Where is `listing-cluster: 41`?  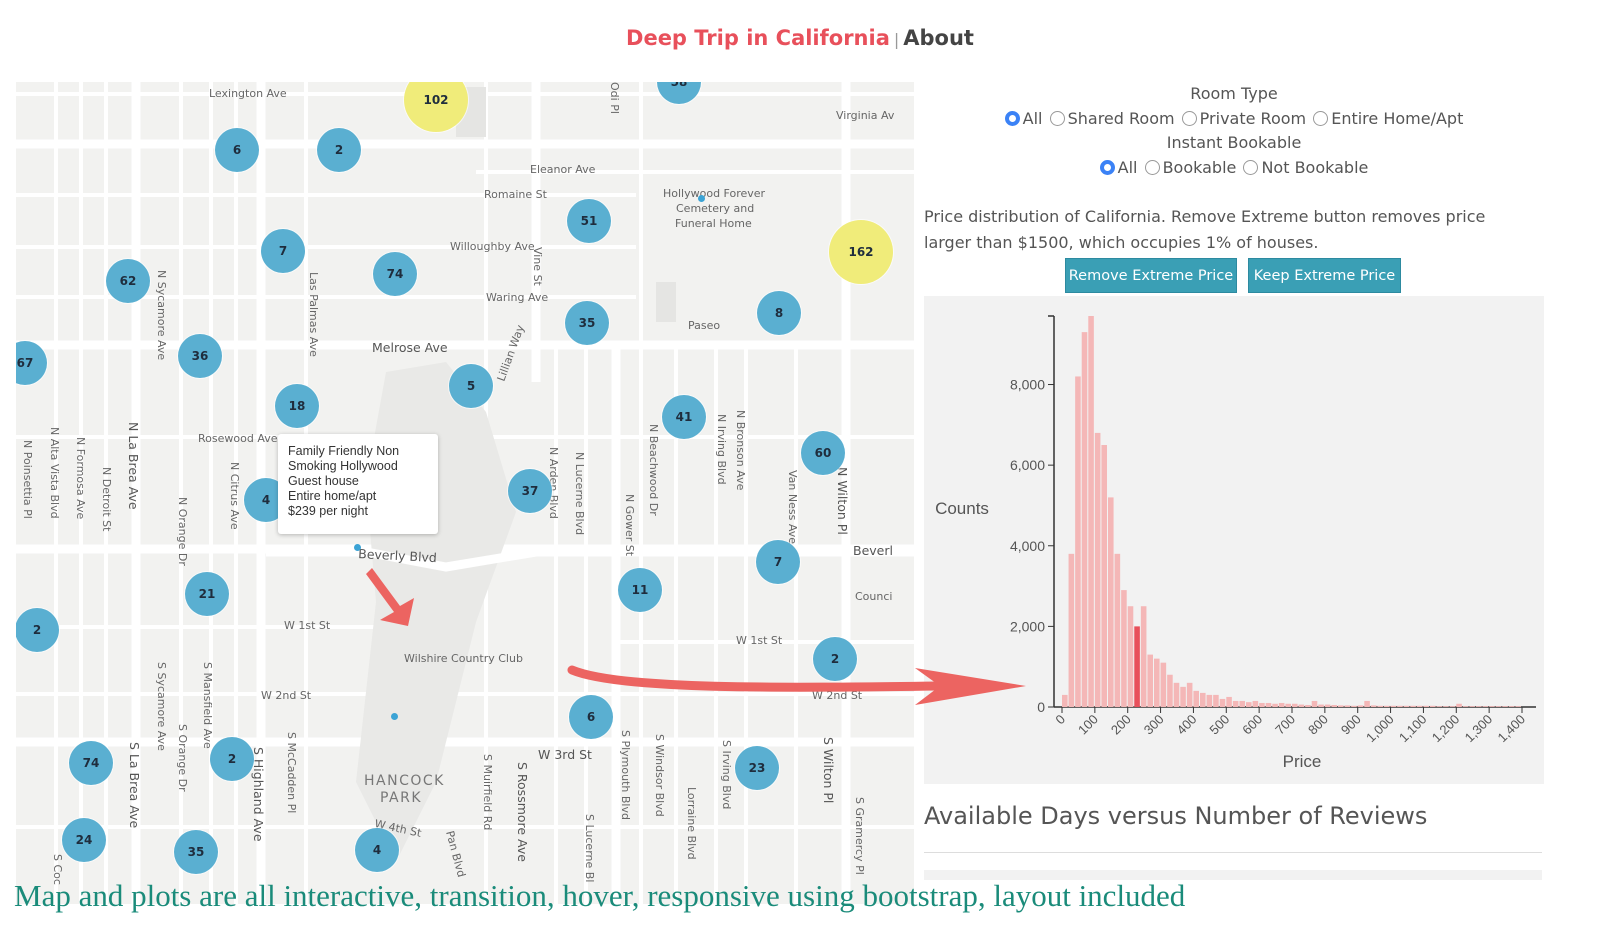 listing-cluster: 41 is located at coordinates (684, 417).